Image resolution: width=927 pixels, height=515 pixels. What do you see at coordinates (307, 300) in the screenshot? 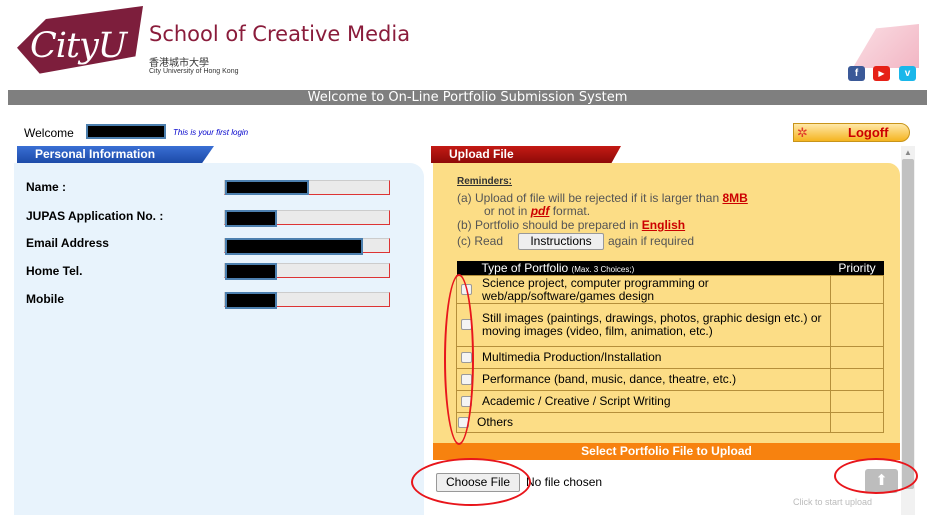
I see `mobile-field` at bounding box center [307, 300].